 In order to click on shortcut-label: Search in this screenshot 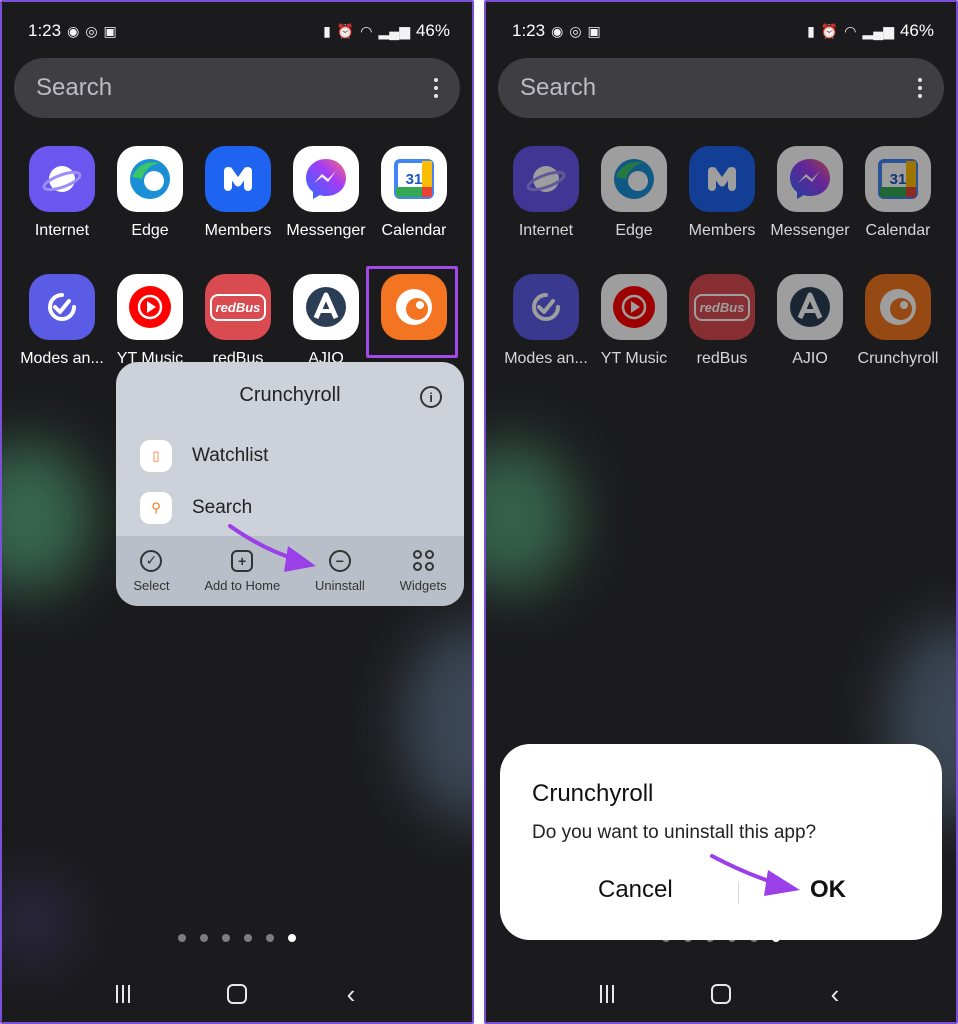, I will do `click(222, 507)`.